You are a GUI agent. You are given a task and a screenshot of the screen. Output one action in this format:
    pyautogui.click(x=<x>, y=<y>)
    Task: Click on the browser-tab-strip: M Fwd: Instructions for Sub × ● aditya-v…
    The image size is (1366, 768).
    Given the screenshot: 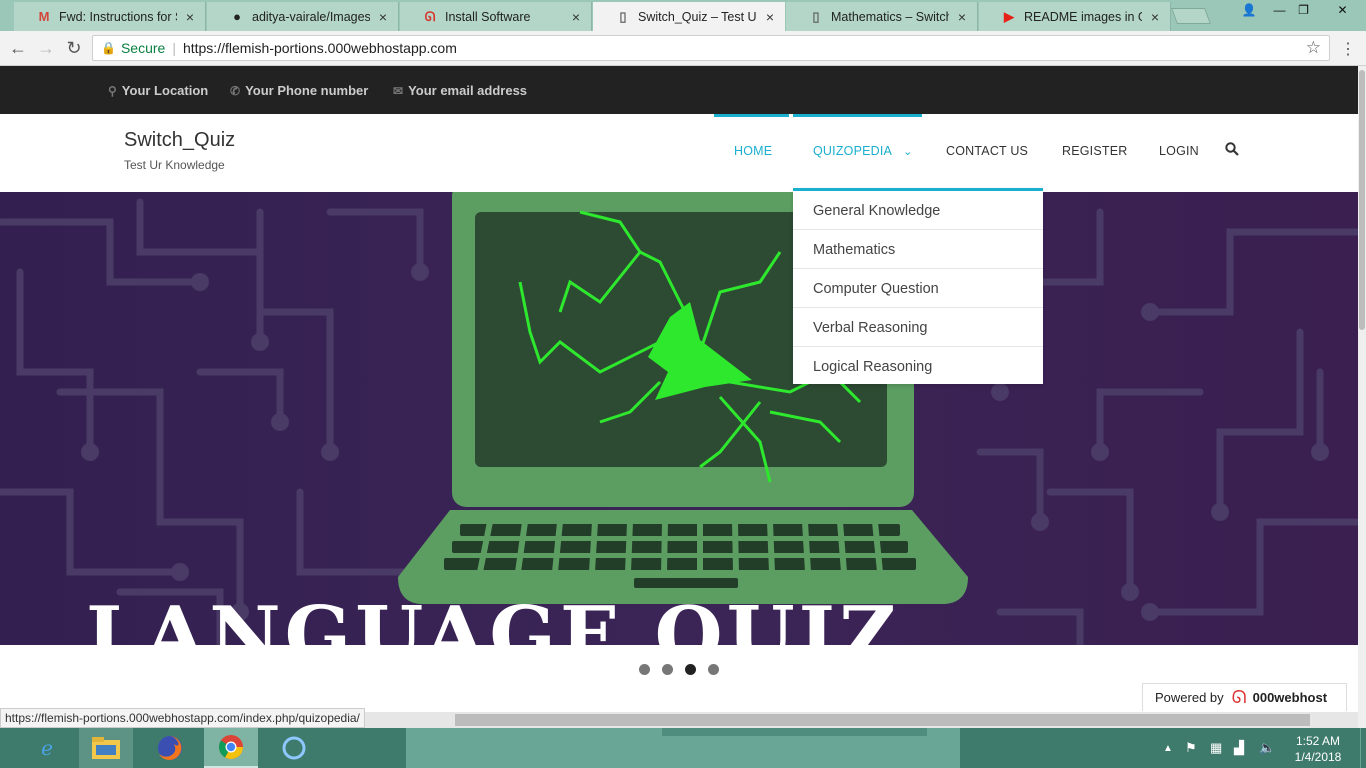 What is the action you would take?
    pyautogui.click(x=683, y=15)
    